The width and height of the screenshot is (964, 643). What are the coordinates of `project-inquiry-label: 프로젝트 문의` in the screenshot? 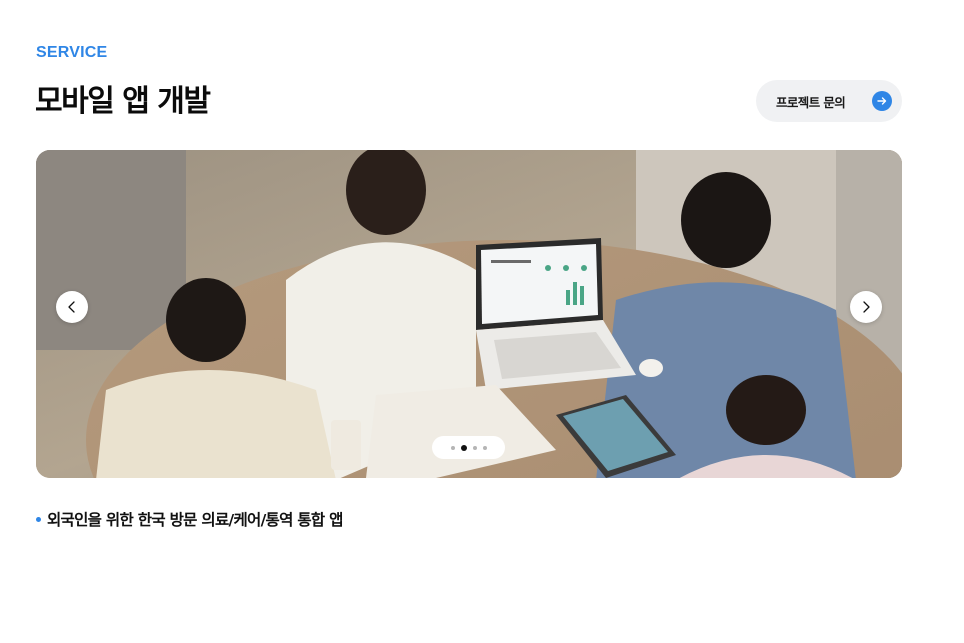 It's located at (811, 102).